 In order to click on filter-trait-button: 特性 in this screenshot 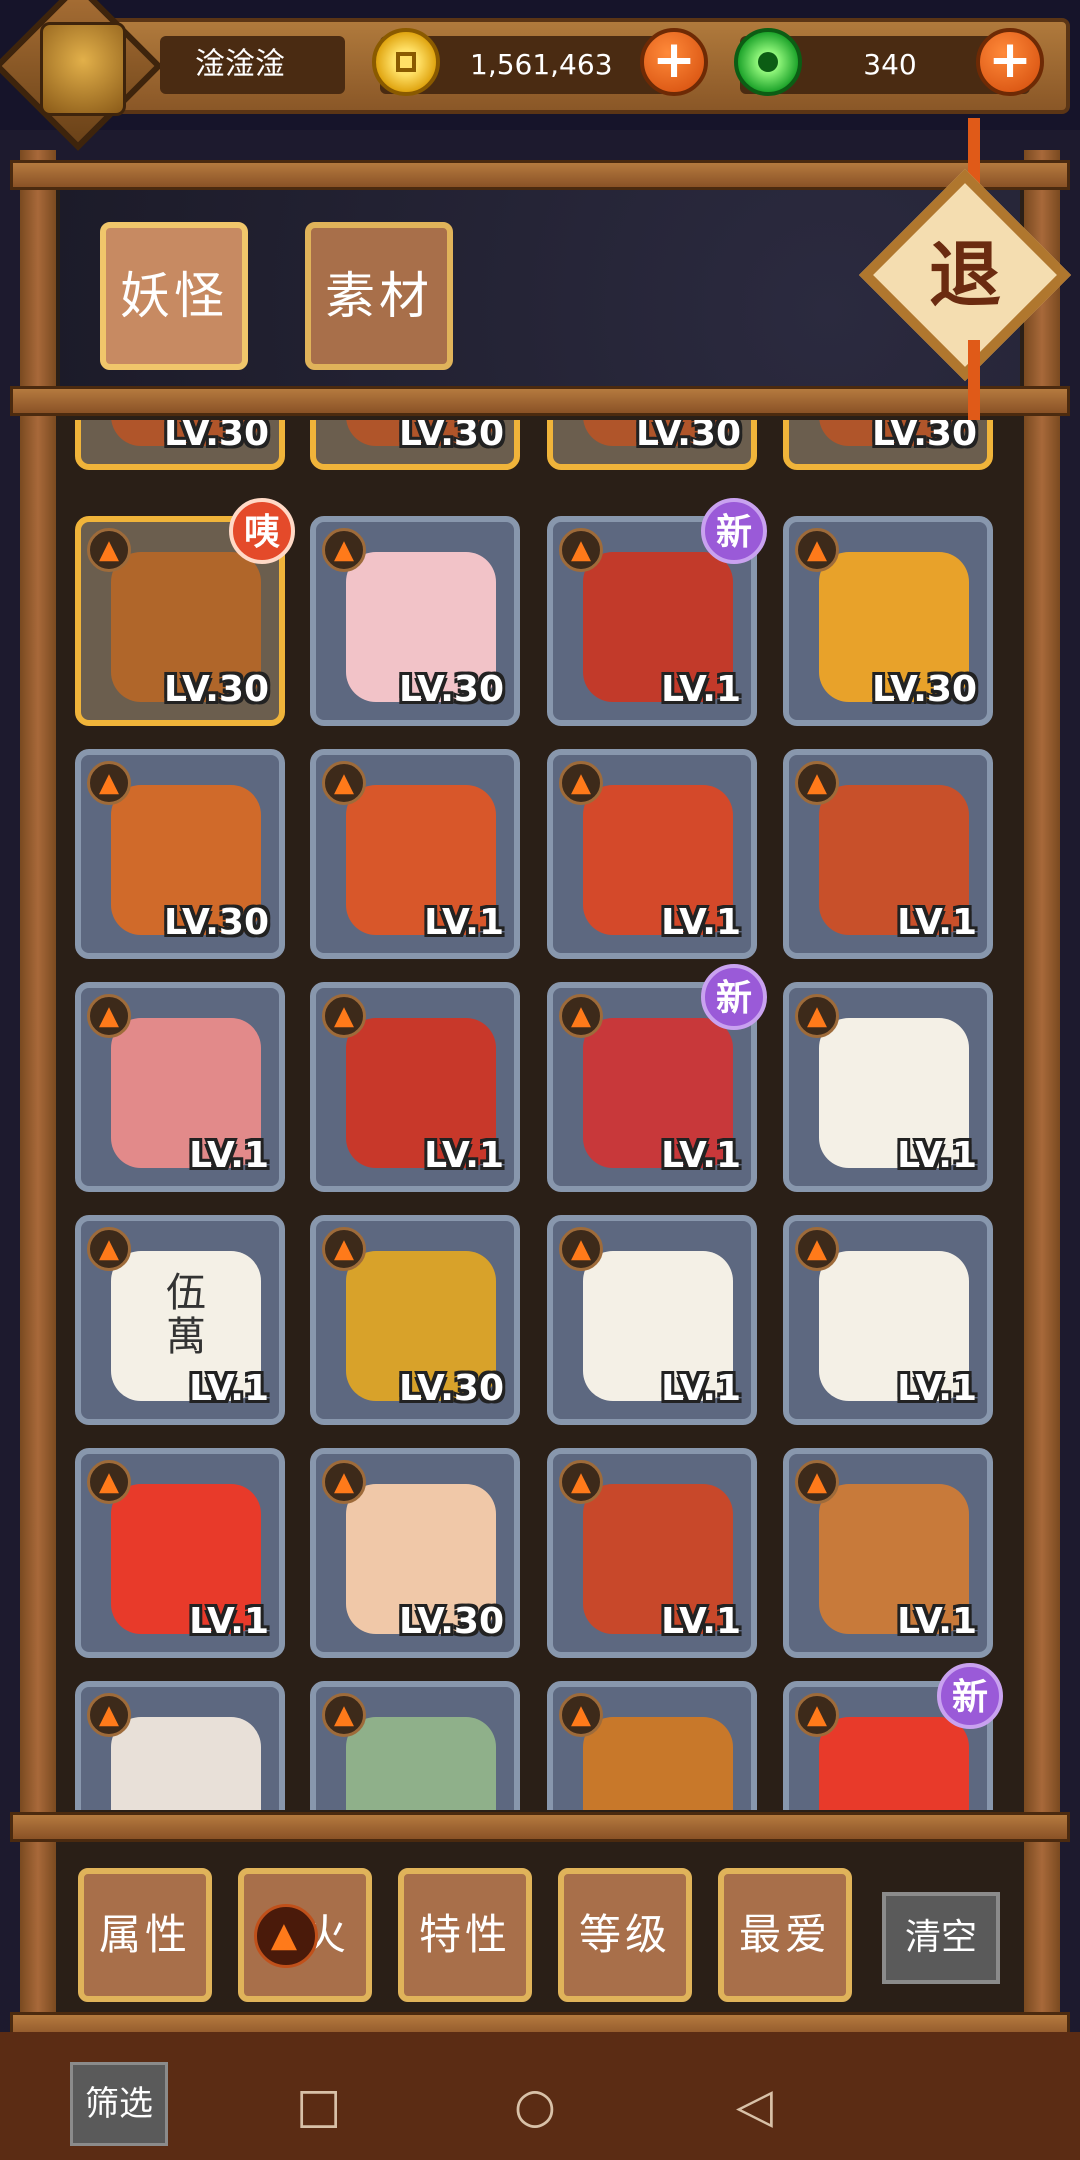, I will do `click(465, 1935)`.